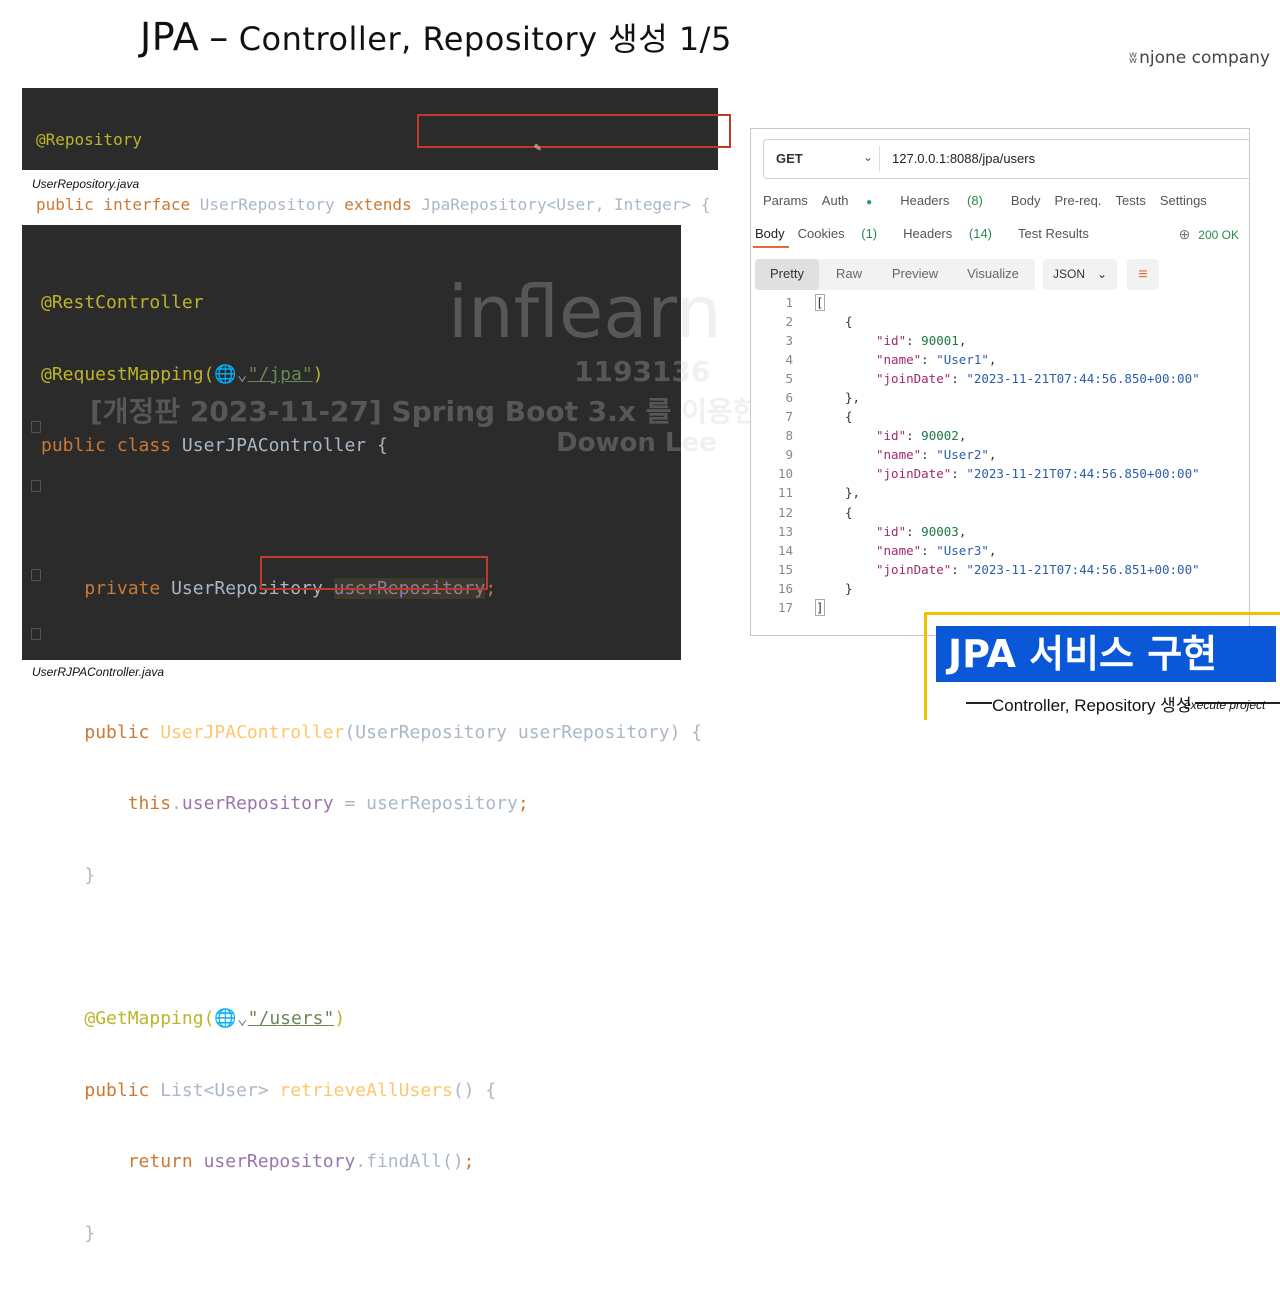 The height and width of the screenshot is (1290, 1280). Describe the element at coordinates (1080, 274) in the screenshot. I see `format-select: JSON ⌄` at that location.